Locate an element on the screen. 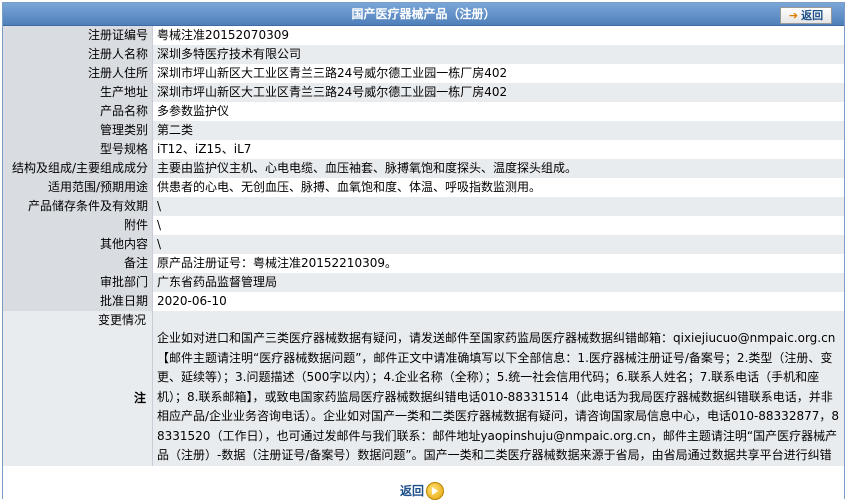  row-label: 审批部门 is located at coordinates (78, 282).